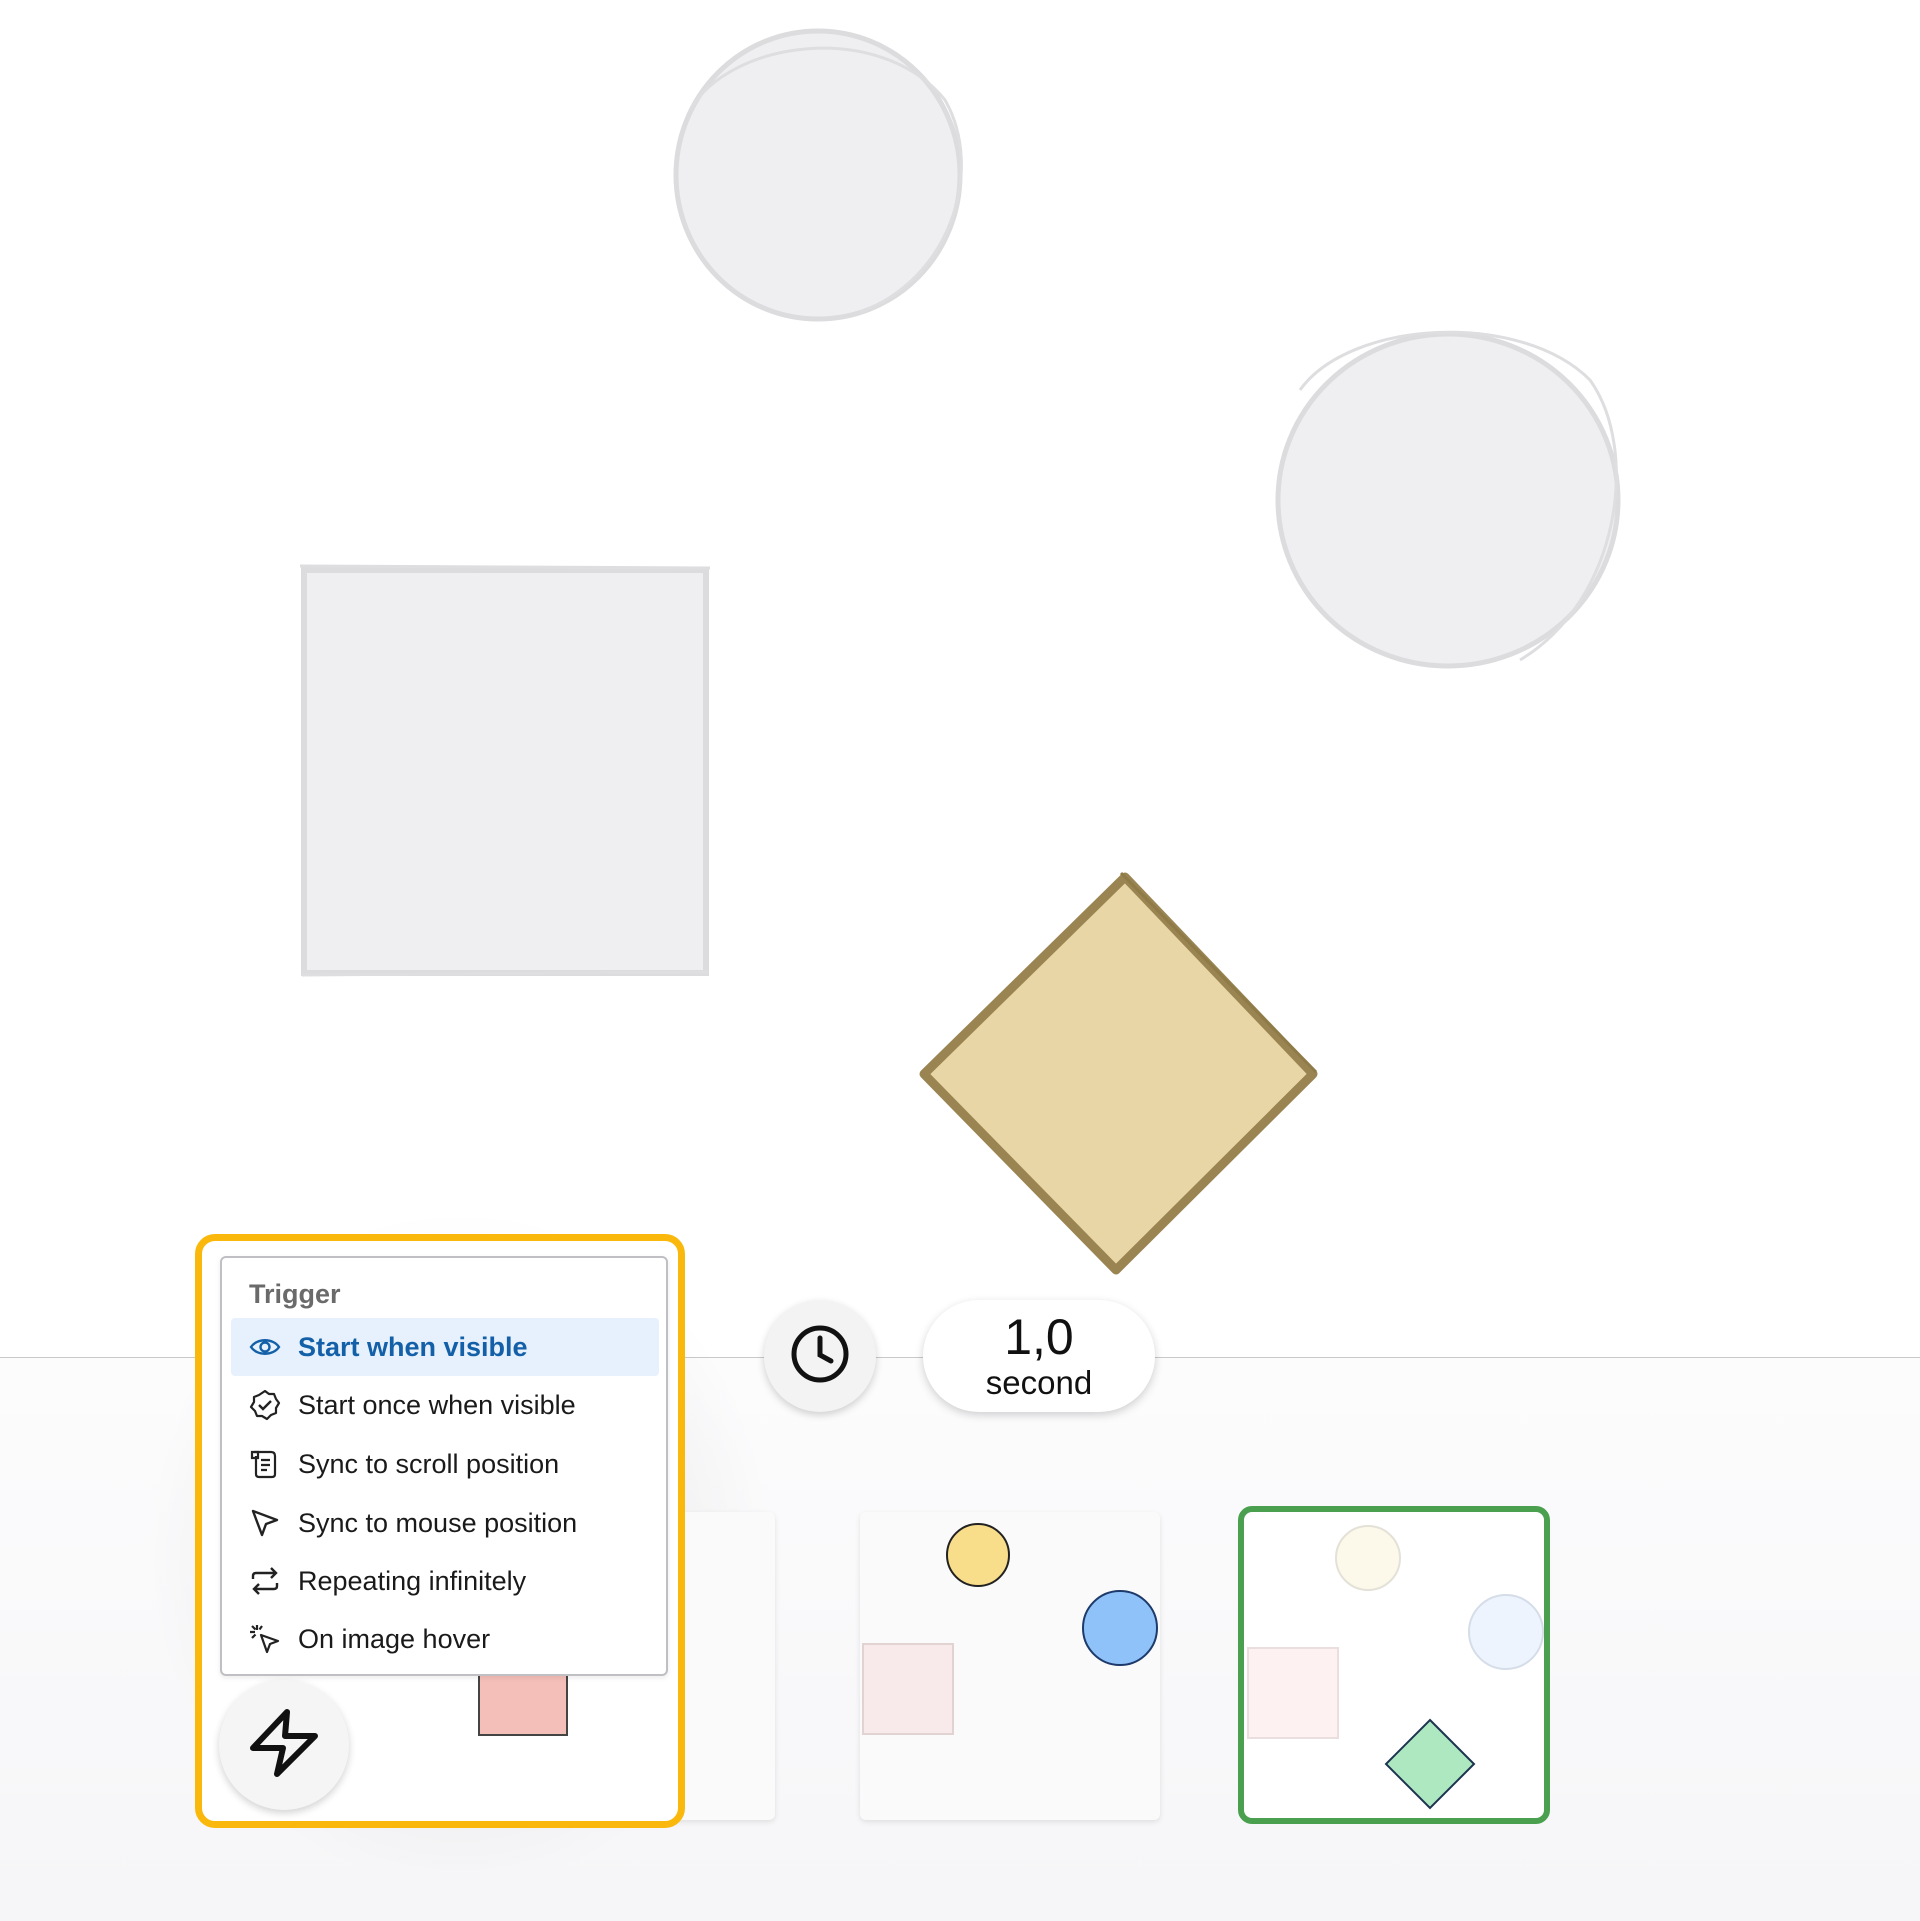 The height and width of the screenshot is (1921, 1920). I want to click on menu-item-on-image-hover: On image hover, so click(445, 1639).